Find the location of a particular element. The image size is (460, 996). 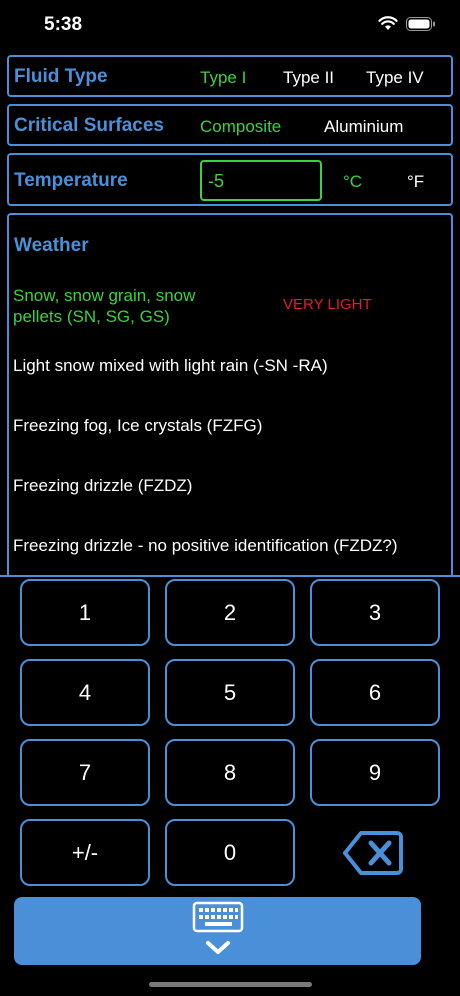

status-icons is located at coordinates (407, 23).